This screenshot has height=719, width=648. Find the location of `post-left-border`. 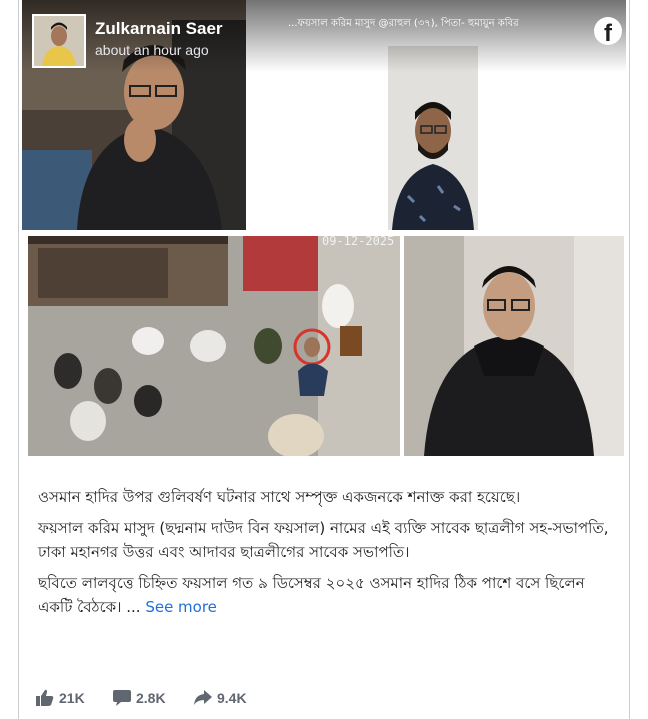

post-left-border is located at coordinates (18, 359).